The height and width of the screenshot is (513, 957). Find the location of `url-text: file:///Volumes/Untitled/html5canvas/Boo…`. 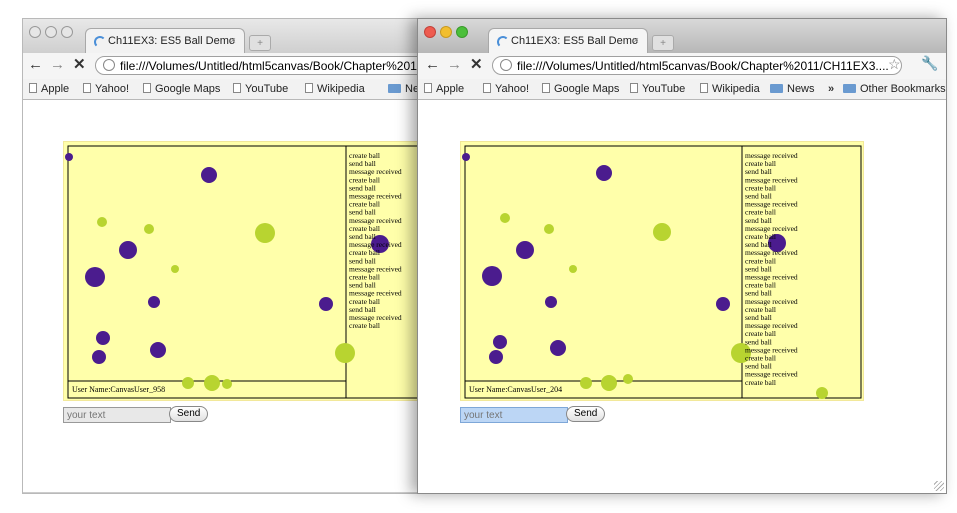

url-text: file:///Volumes/Untitled/html5canvas/Boo… is located at coordinates (271, 66).